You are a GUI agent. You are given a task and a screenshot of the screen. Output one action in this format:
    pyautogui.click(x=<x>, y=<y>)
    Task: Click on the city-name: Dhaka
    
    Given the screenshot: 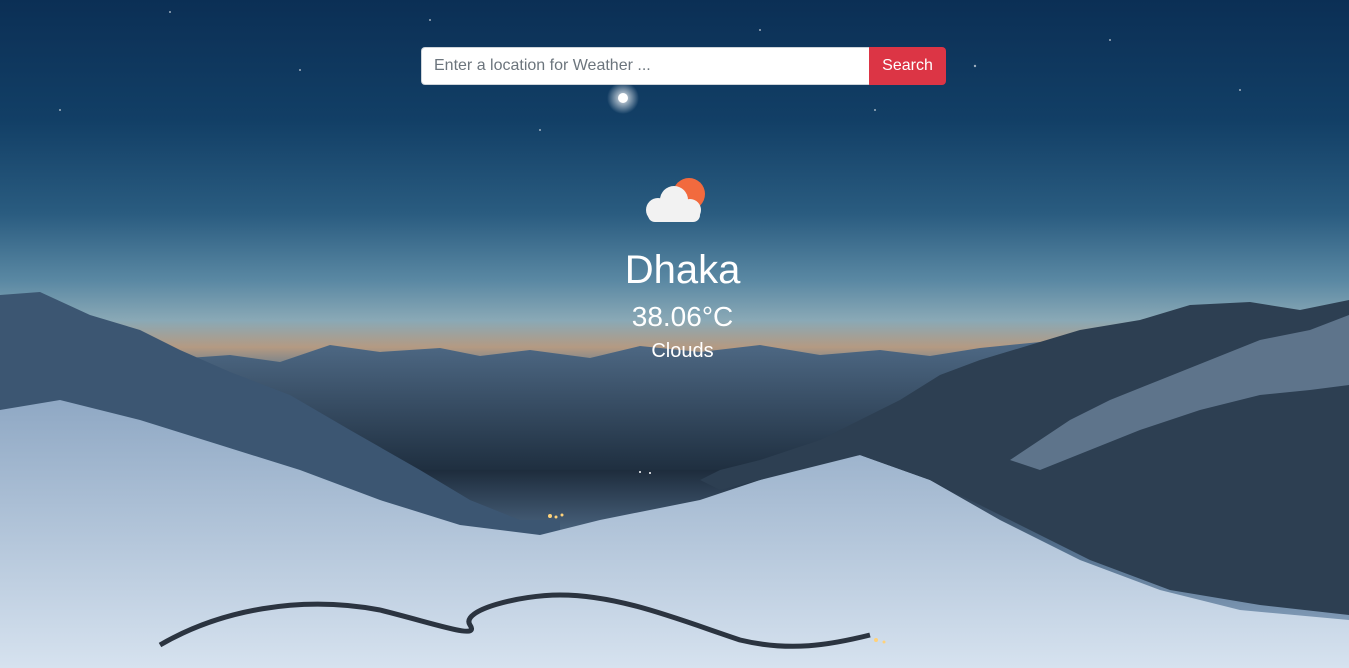 What is the action you would take?
    pyautogui.click(x=682, y=270)
    